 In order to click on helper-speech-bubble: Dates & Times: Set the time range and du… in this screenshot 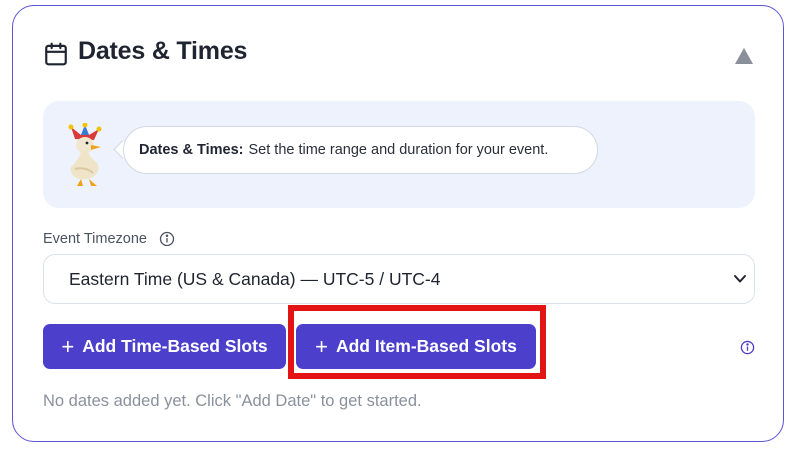, I will do `click(360, 150)`.